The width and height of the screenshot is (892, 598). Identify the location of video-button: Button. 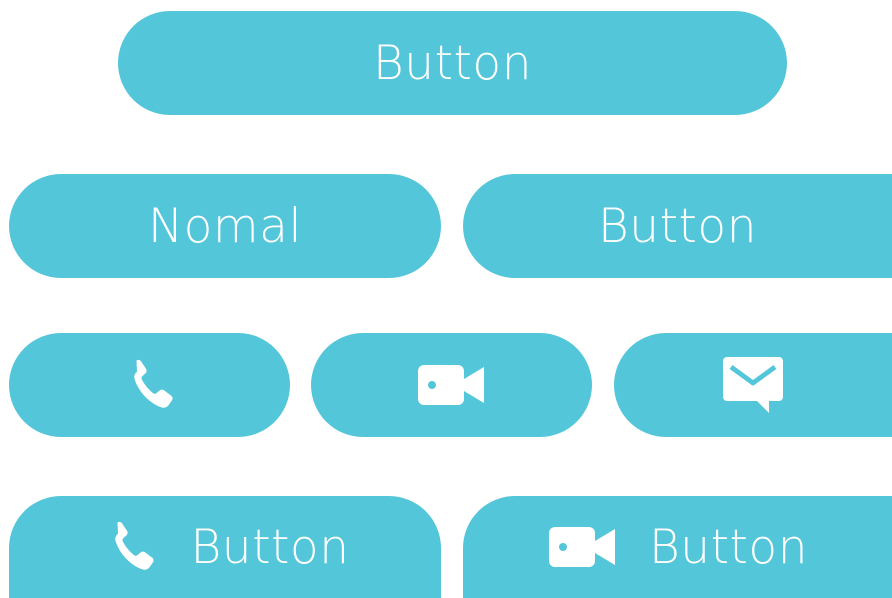
(677, 547).